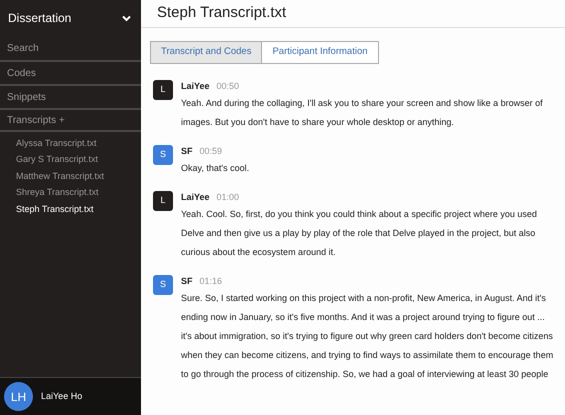  Describe the element at coordinates (215, 168) in the screenshot. I see `message-text: Okay, that's cool.` at that location.